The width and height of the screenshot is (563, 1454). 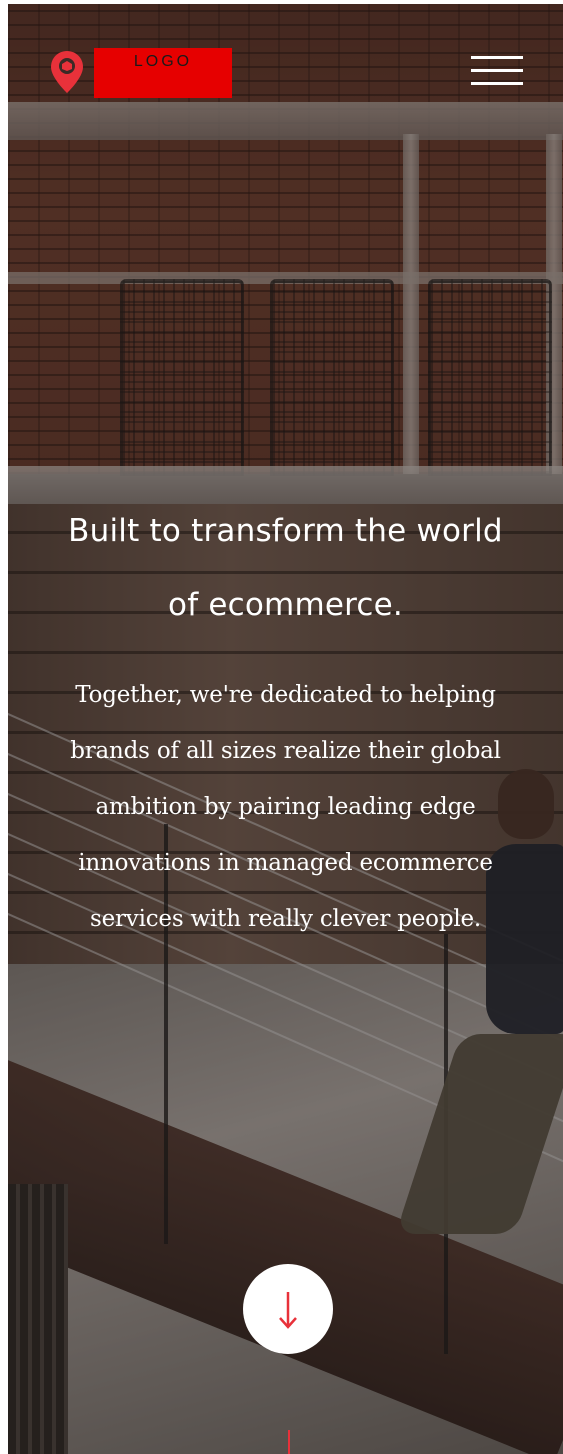 What do you see at coordinates (285, 59) in the screenshot?
I see `site-header: LOGO` at bounding box center [285, 59].